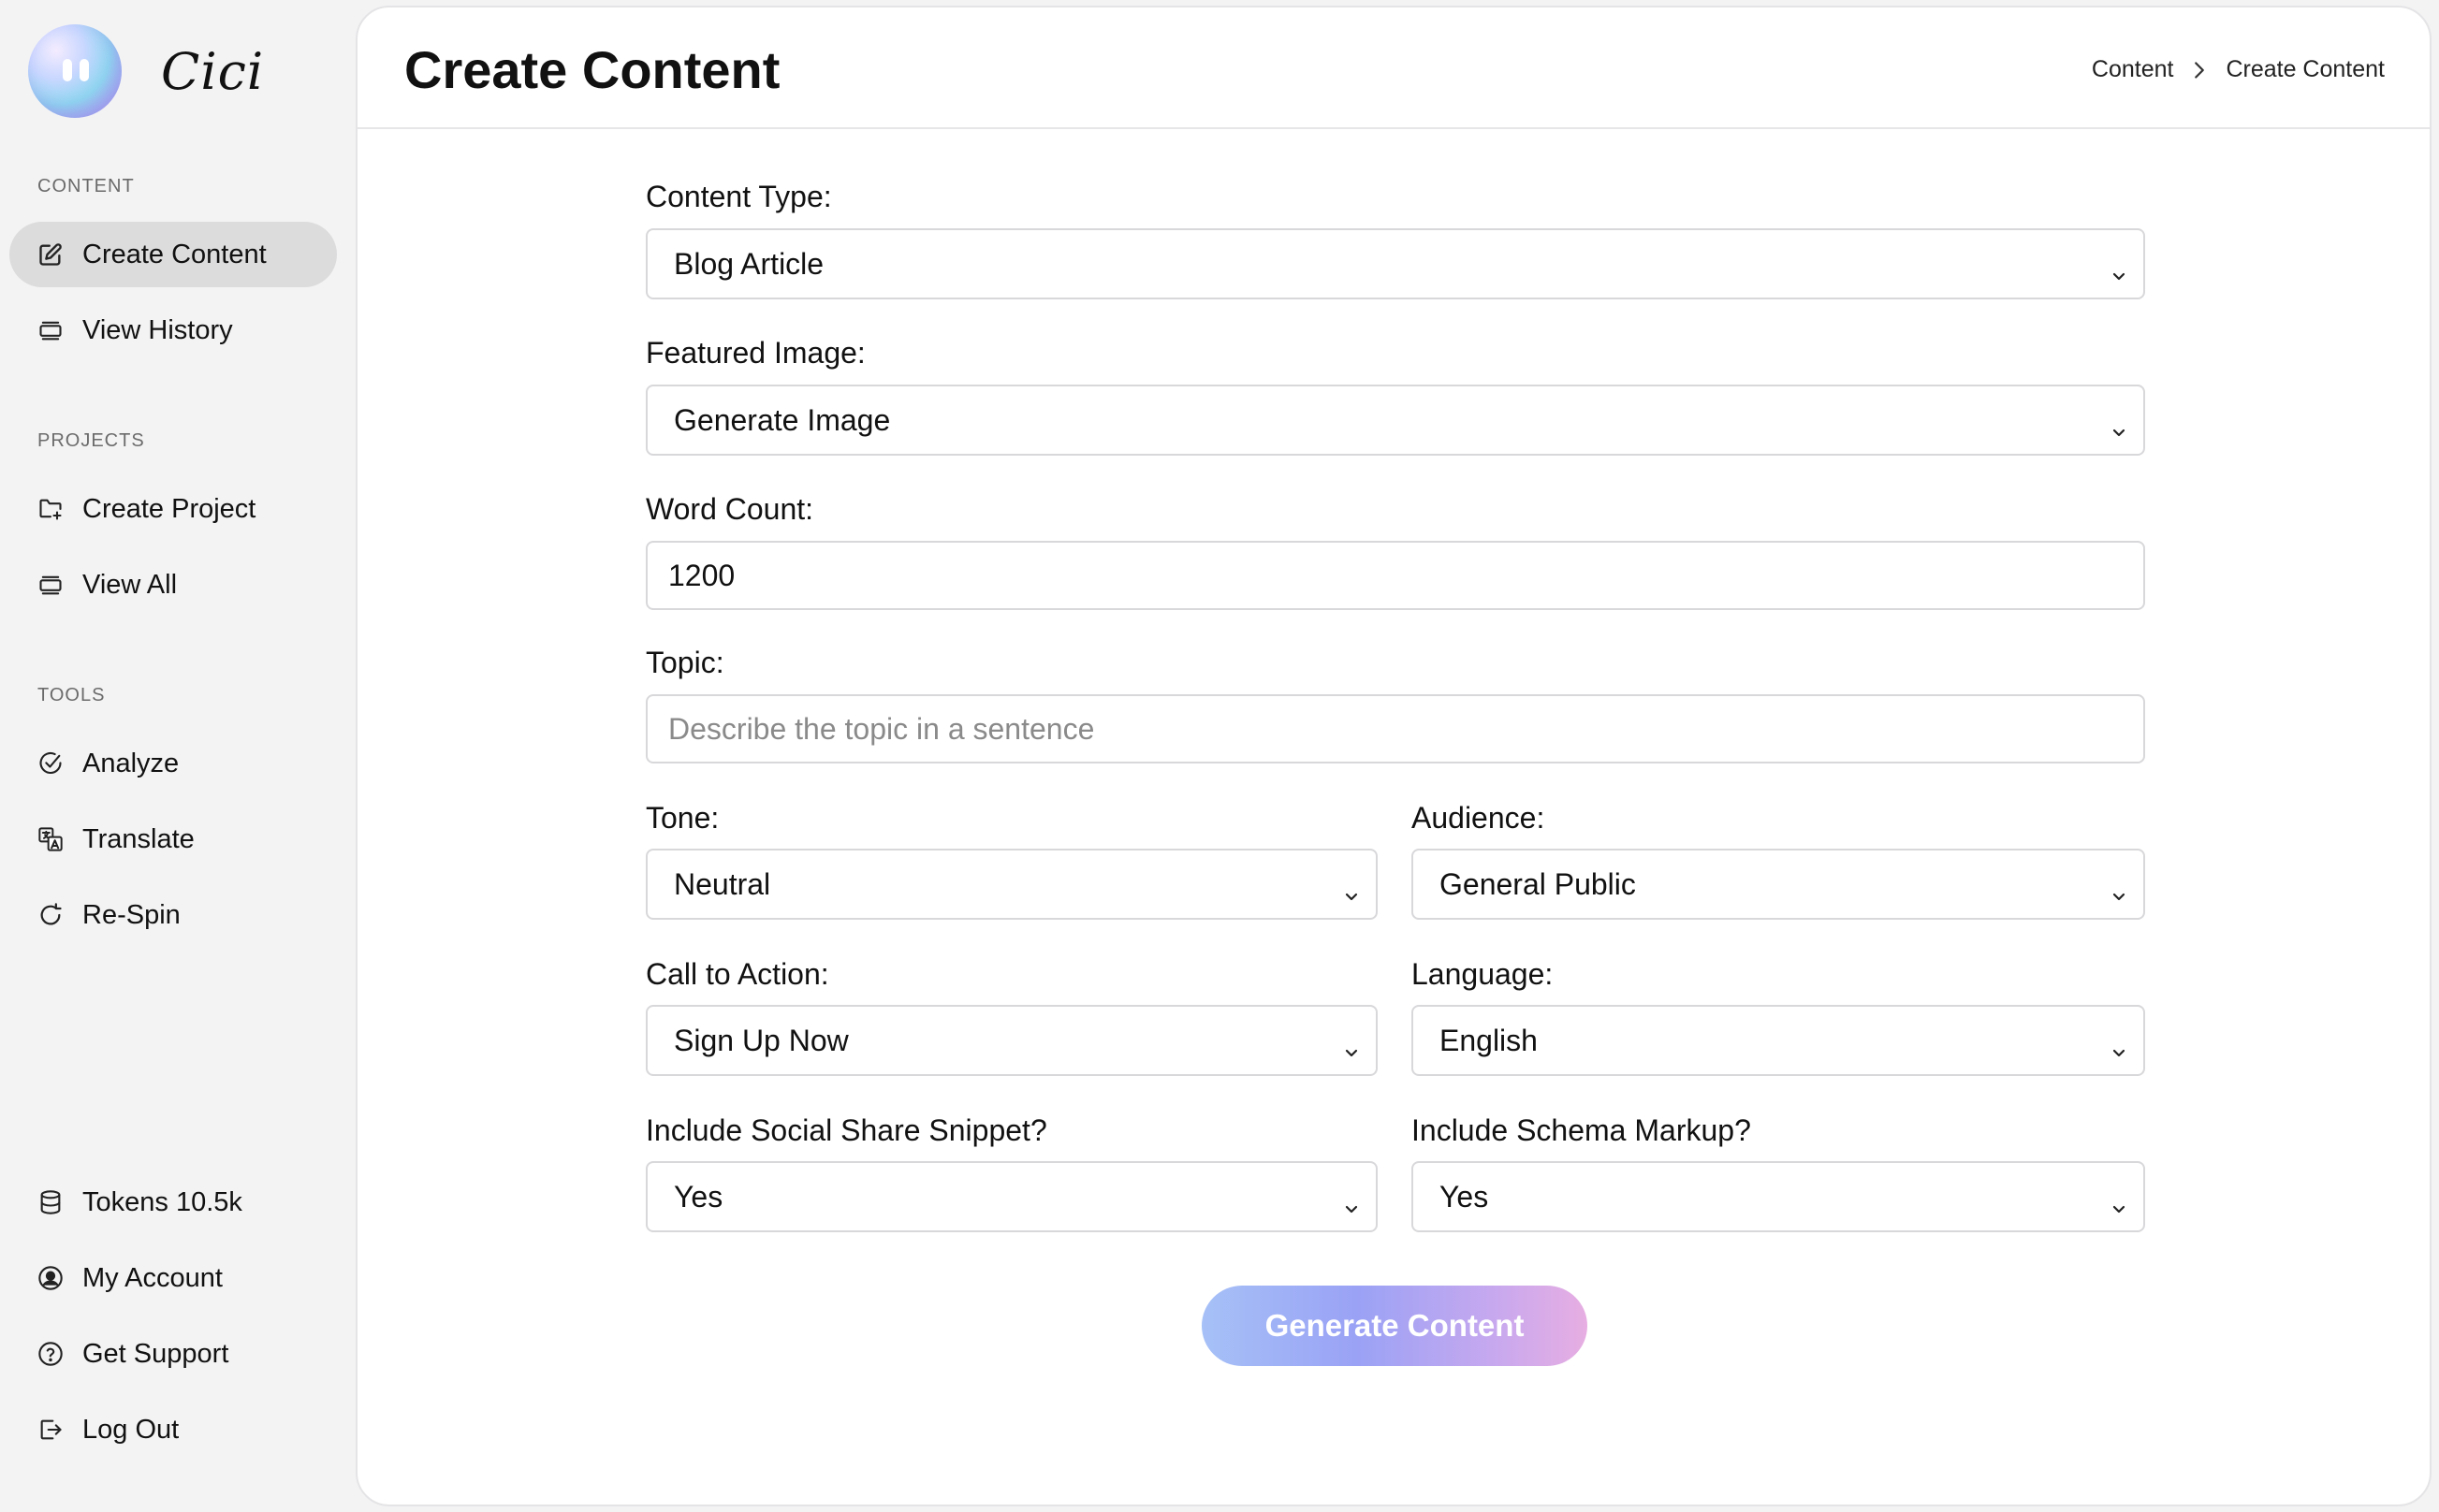 This screenshot has width=2439, height=1512. What do you see at coordinates (683, 818) in the screenshot?
I see `tone-label: Tone:` at bounding box center [683, 818].